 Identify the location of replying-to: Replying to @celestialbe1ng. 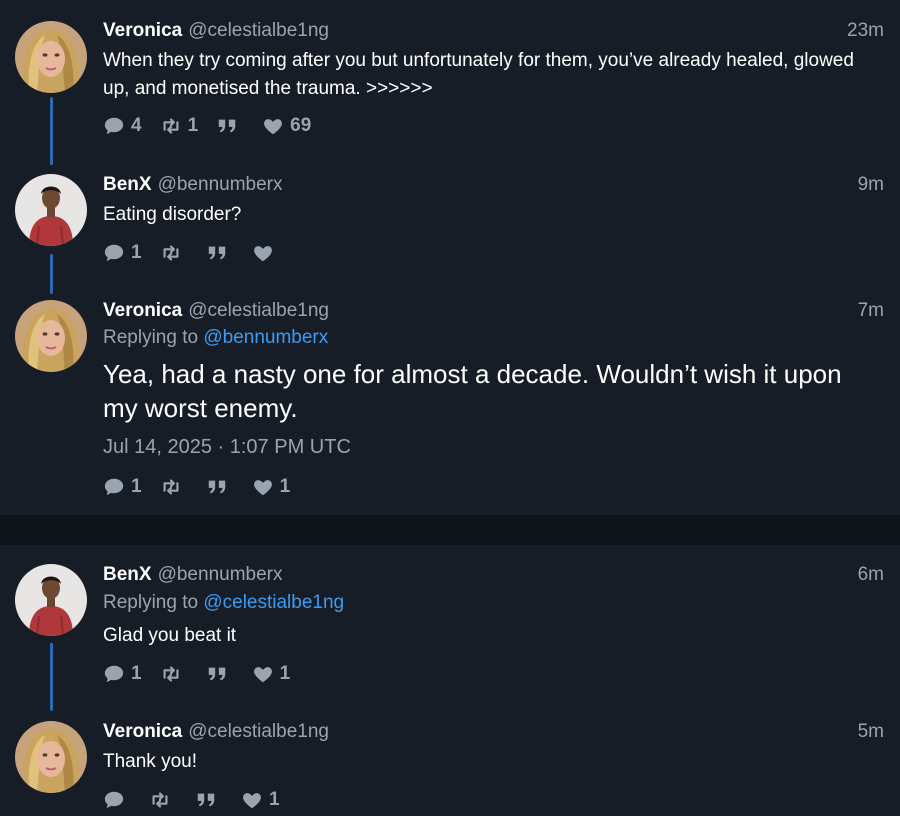
(223, 603).